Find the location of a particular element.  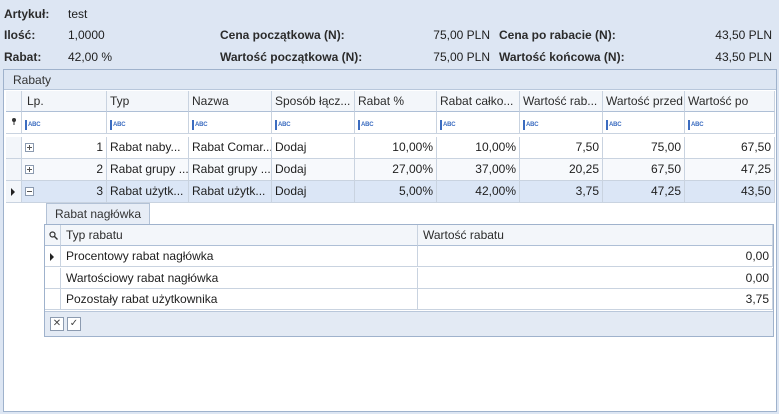

cell-wartosc-przed: 47,25 is located at coordinates (644, 192).